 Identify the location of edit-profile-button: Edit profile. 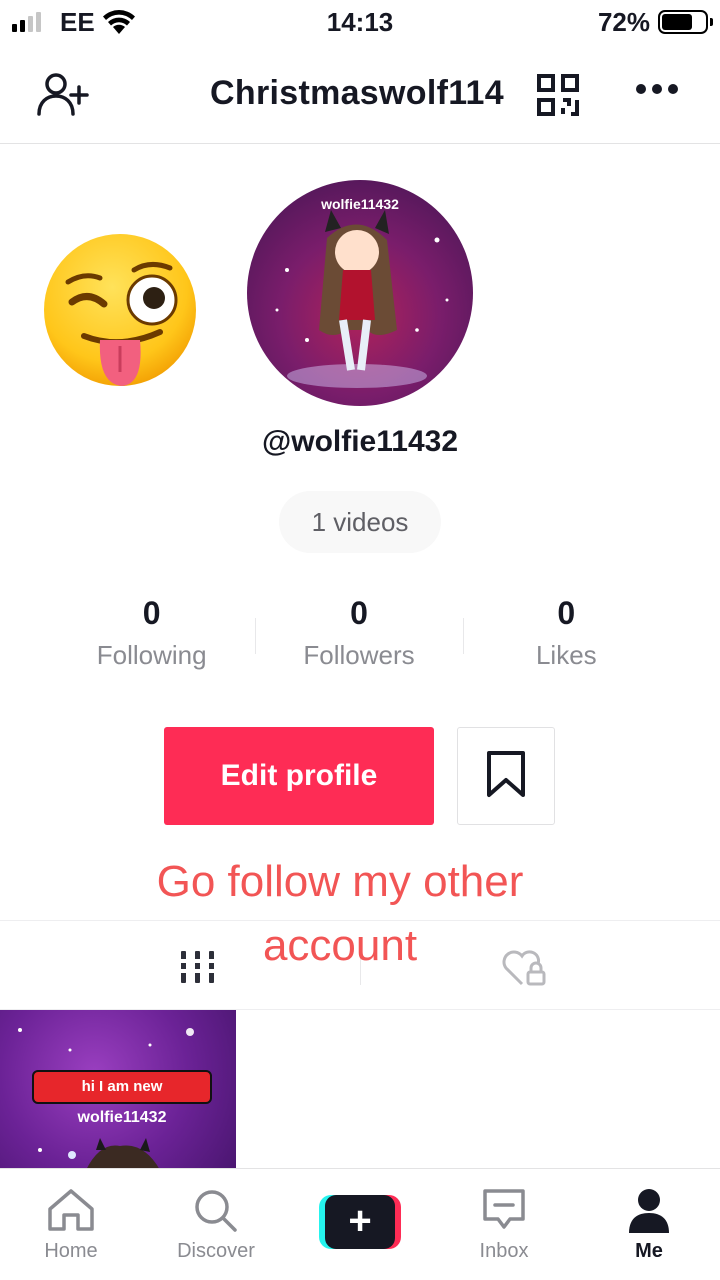
(299, 776).